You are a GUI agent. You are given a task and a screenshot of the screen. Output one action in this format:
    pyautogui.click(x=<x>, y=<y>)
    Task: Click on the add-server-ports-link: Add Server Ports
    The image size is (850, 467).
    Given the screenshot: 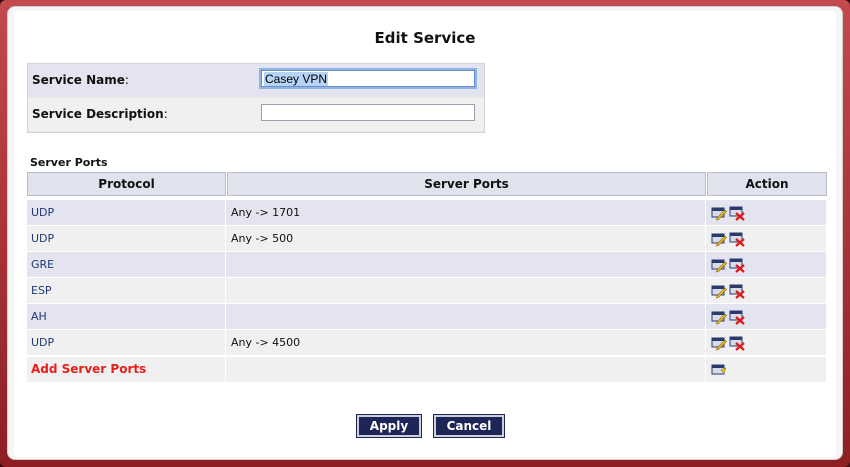 What is the action you would take?
    pyautogui.click(x=88, y=369)
    